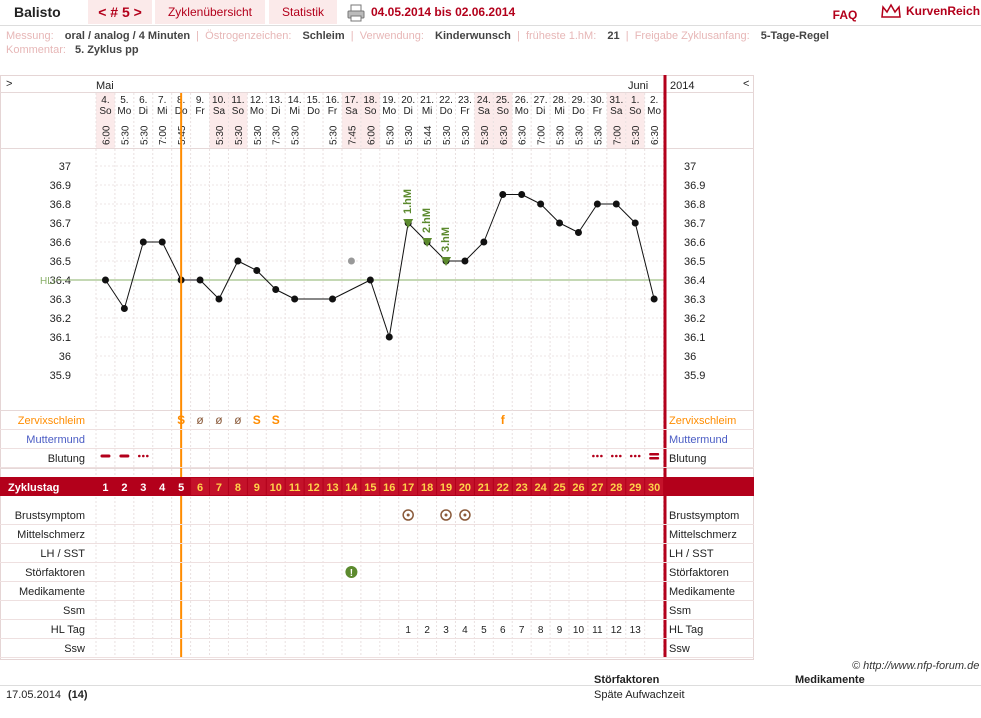 This screenshot has width=981, height=718. Describe the element at coordinates (389, 488) in the screenshot. I see `zyklustag-number: 16` at that location.